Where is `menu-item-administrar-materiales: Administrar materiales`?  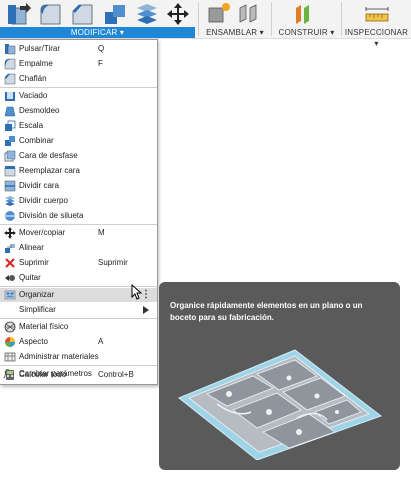
menu-item-administrar-materiales: Administrar materiales is located at coordinates (78, 357).